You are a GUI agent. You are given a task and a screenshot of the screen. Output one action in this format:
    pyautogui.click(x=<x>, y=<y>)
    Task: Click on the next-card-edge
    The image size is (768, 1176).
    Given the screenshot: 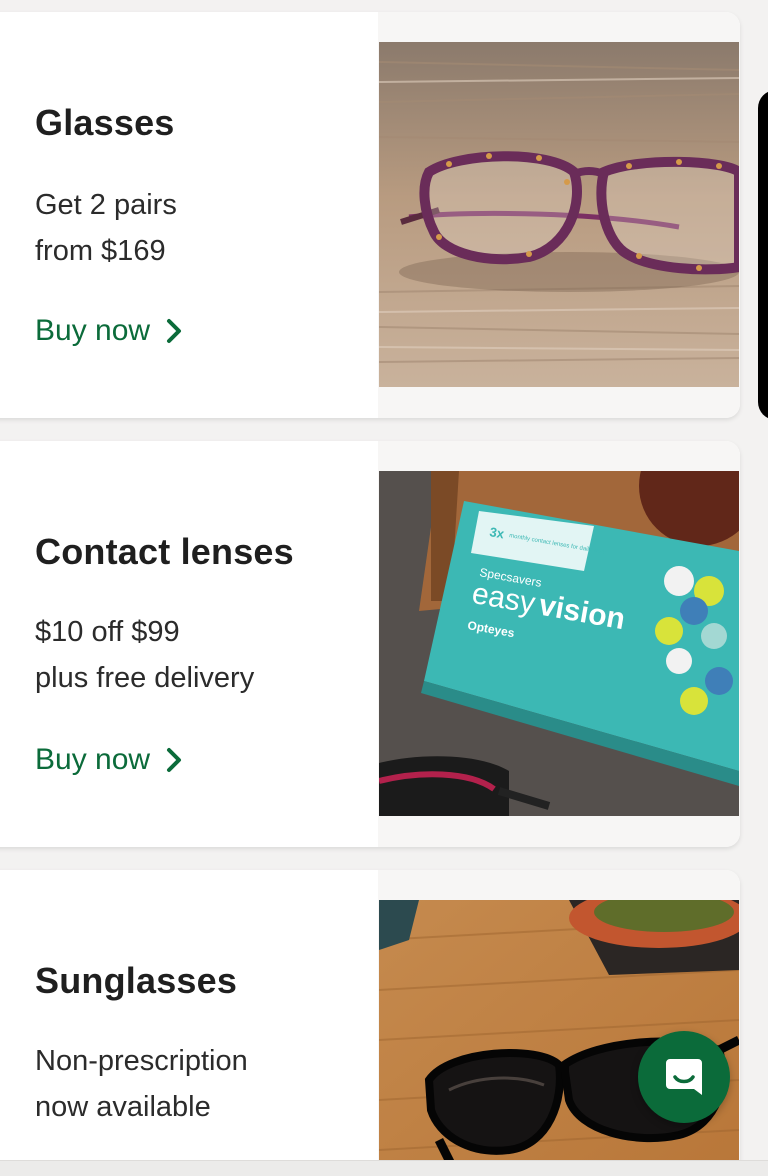 What is the action you would take?
    pyautogui.click(x=763, y=255)
    